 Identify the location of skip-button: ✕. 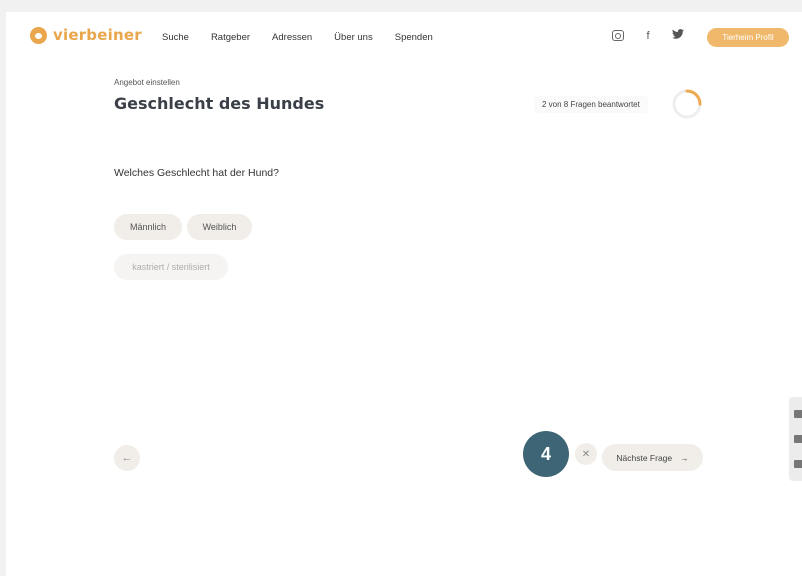
(586, 454).